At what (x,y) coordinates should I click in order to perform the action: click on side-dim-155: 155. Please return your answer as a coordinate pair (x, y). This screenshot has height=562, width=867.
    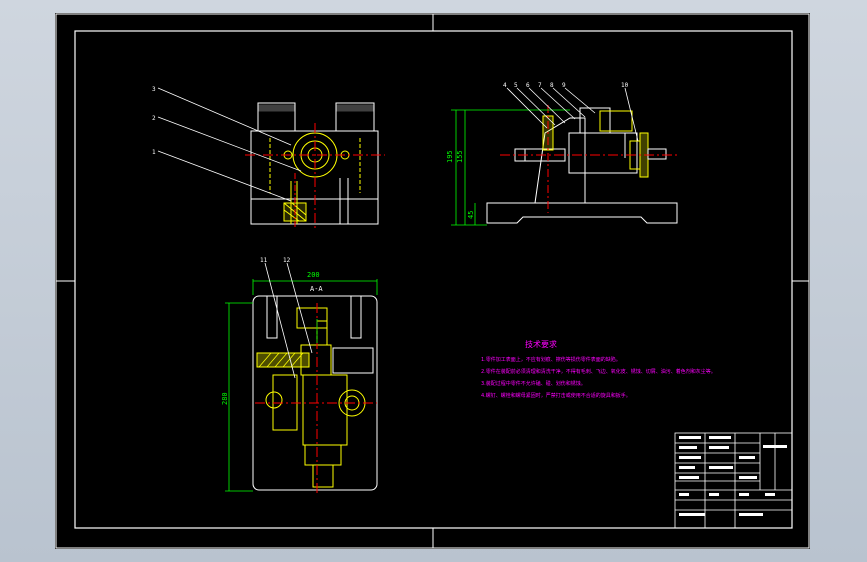
    Looking at the image, I should click on (460, 156).